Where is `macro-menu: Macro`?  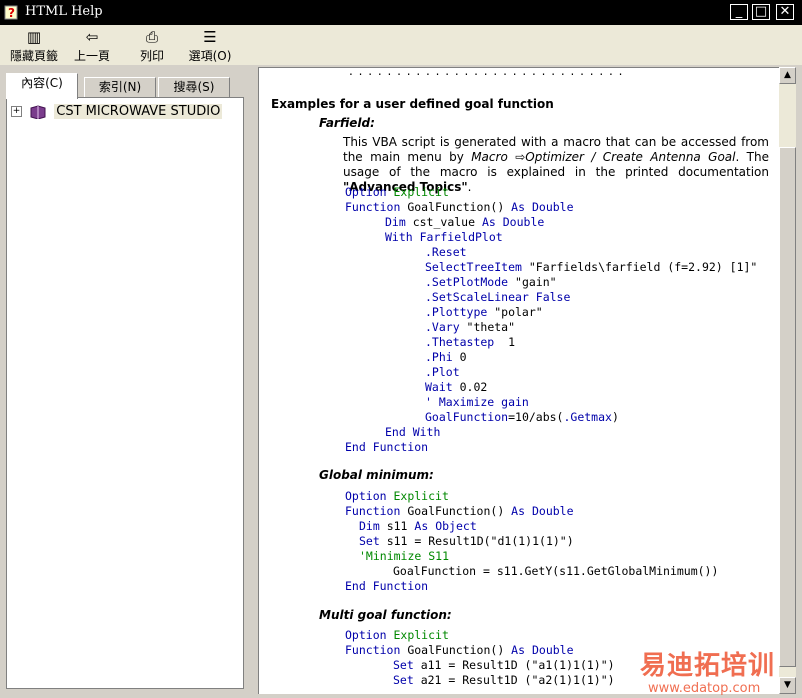
macro-menu: Macro is located at coordinates (489, 157).